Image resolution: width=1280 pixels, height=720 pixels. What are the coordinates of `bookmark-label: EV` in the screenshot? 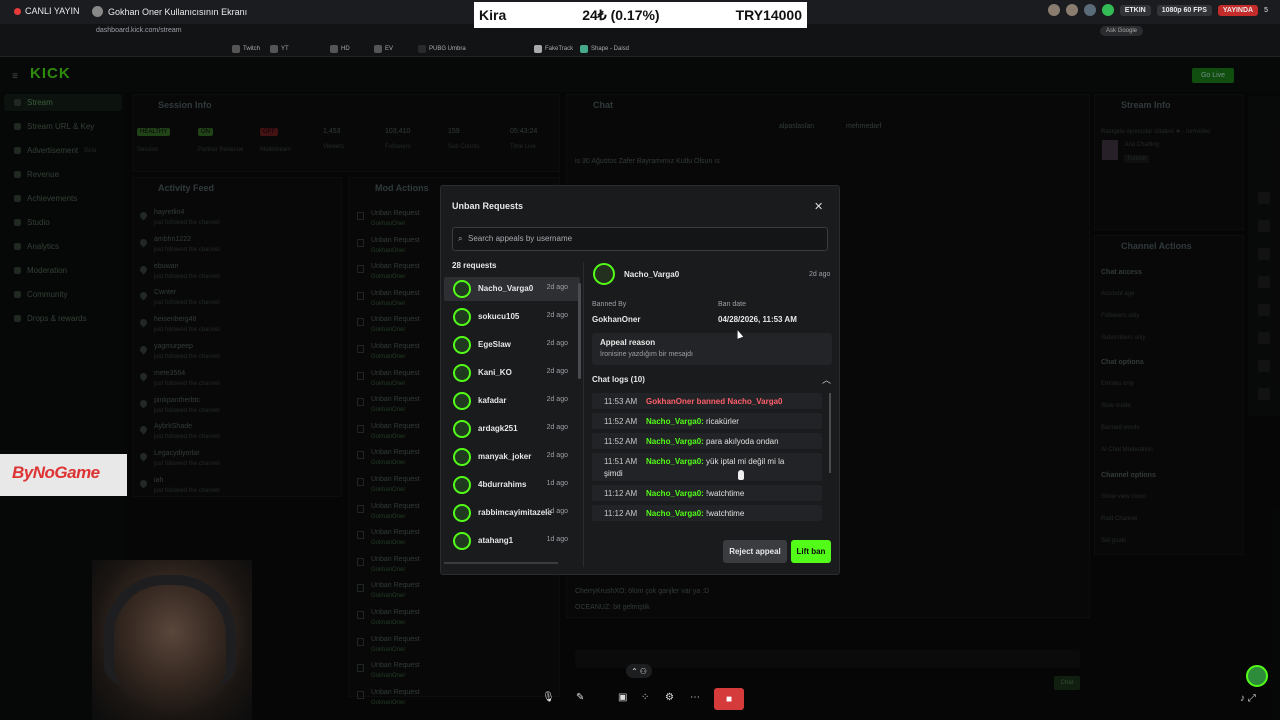 It's located at (389, 49).